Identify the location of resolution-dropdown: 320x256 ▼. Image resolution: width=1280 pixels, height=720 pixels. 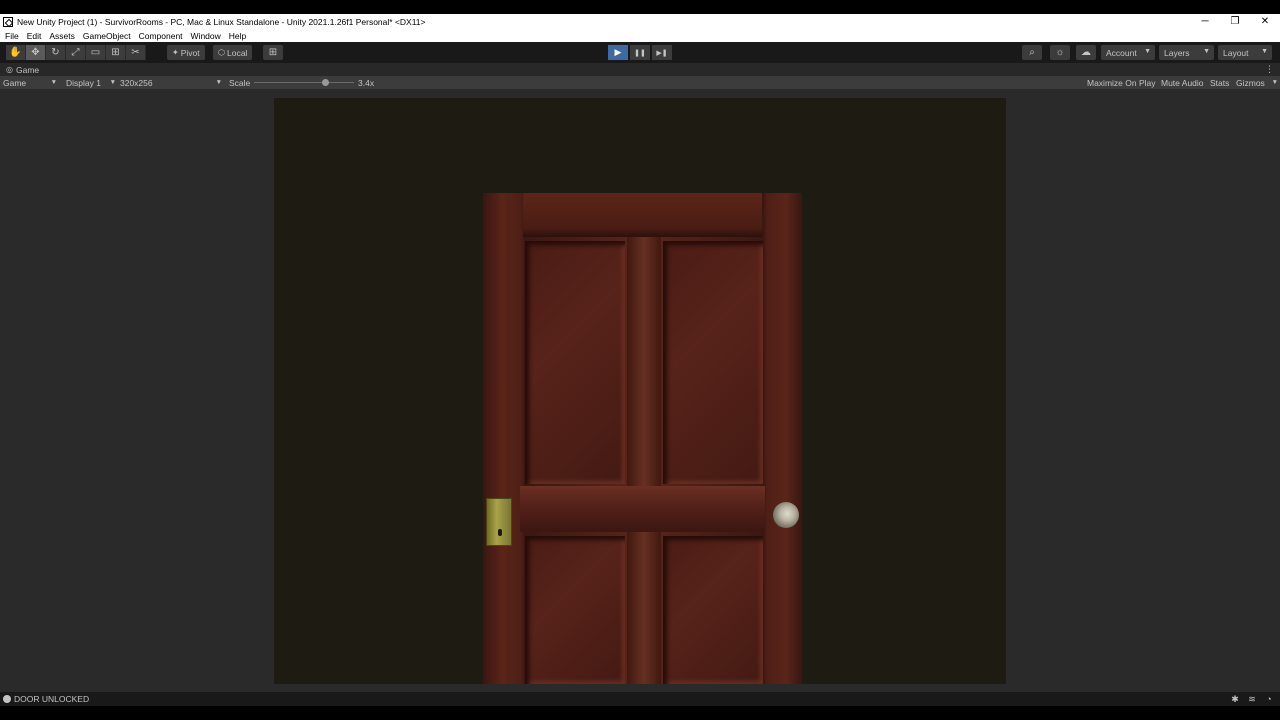
(171, 82).